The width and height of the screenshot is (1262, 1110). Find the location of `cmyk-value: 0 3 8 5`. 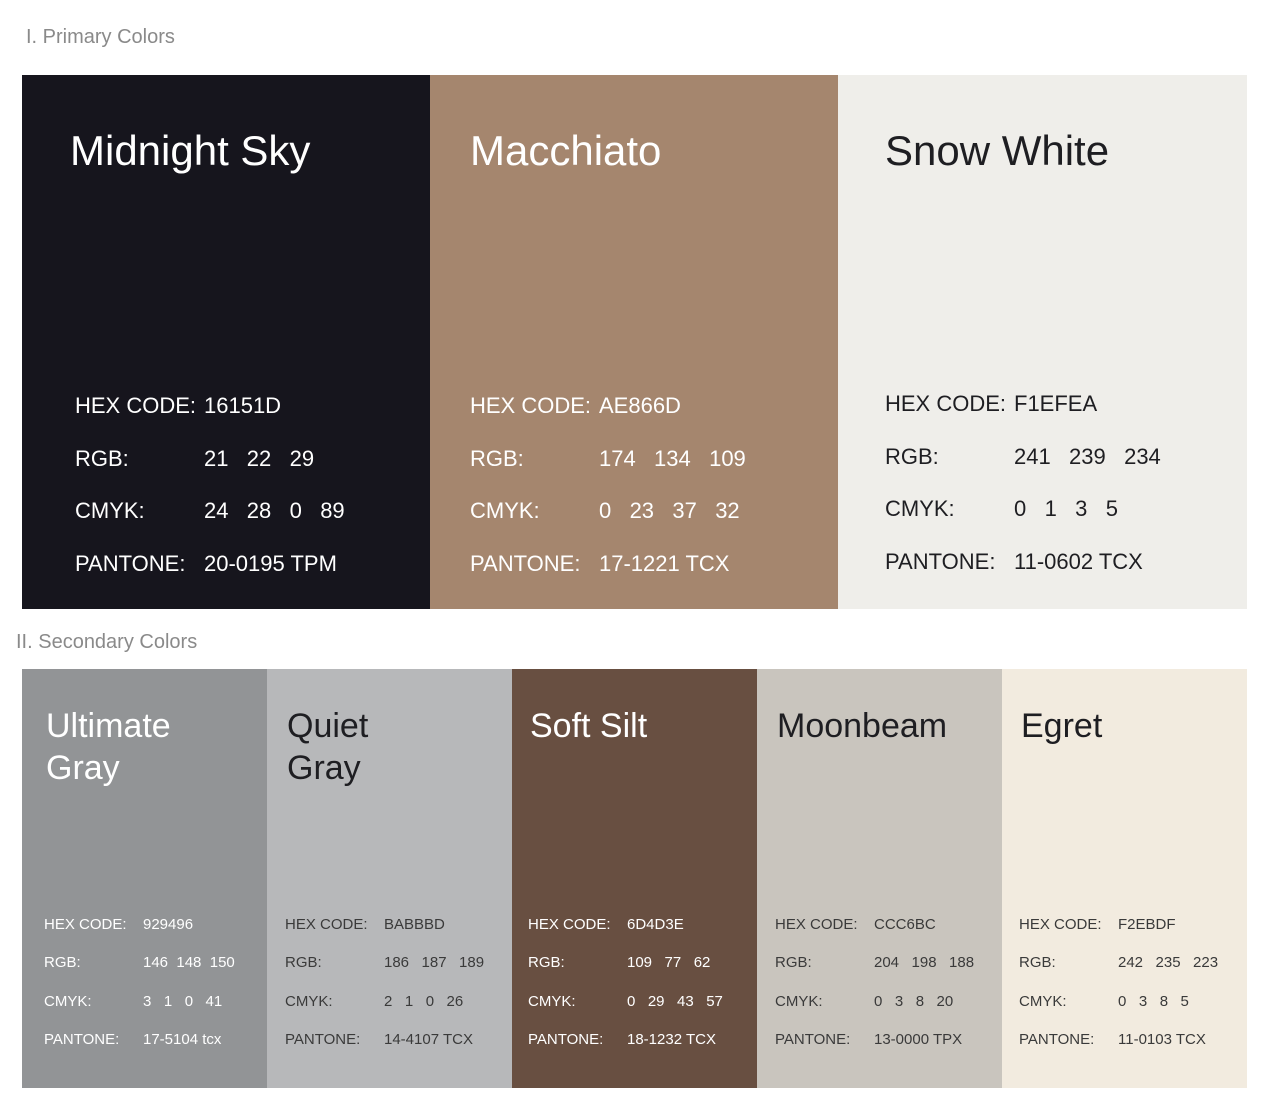

cmyk-value: 0 3 8 5 is located at coordinates (1153, 1001).